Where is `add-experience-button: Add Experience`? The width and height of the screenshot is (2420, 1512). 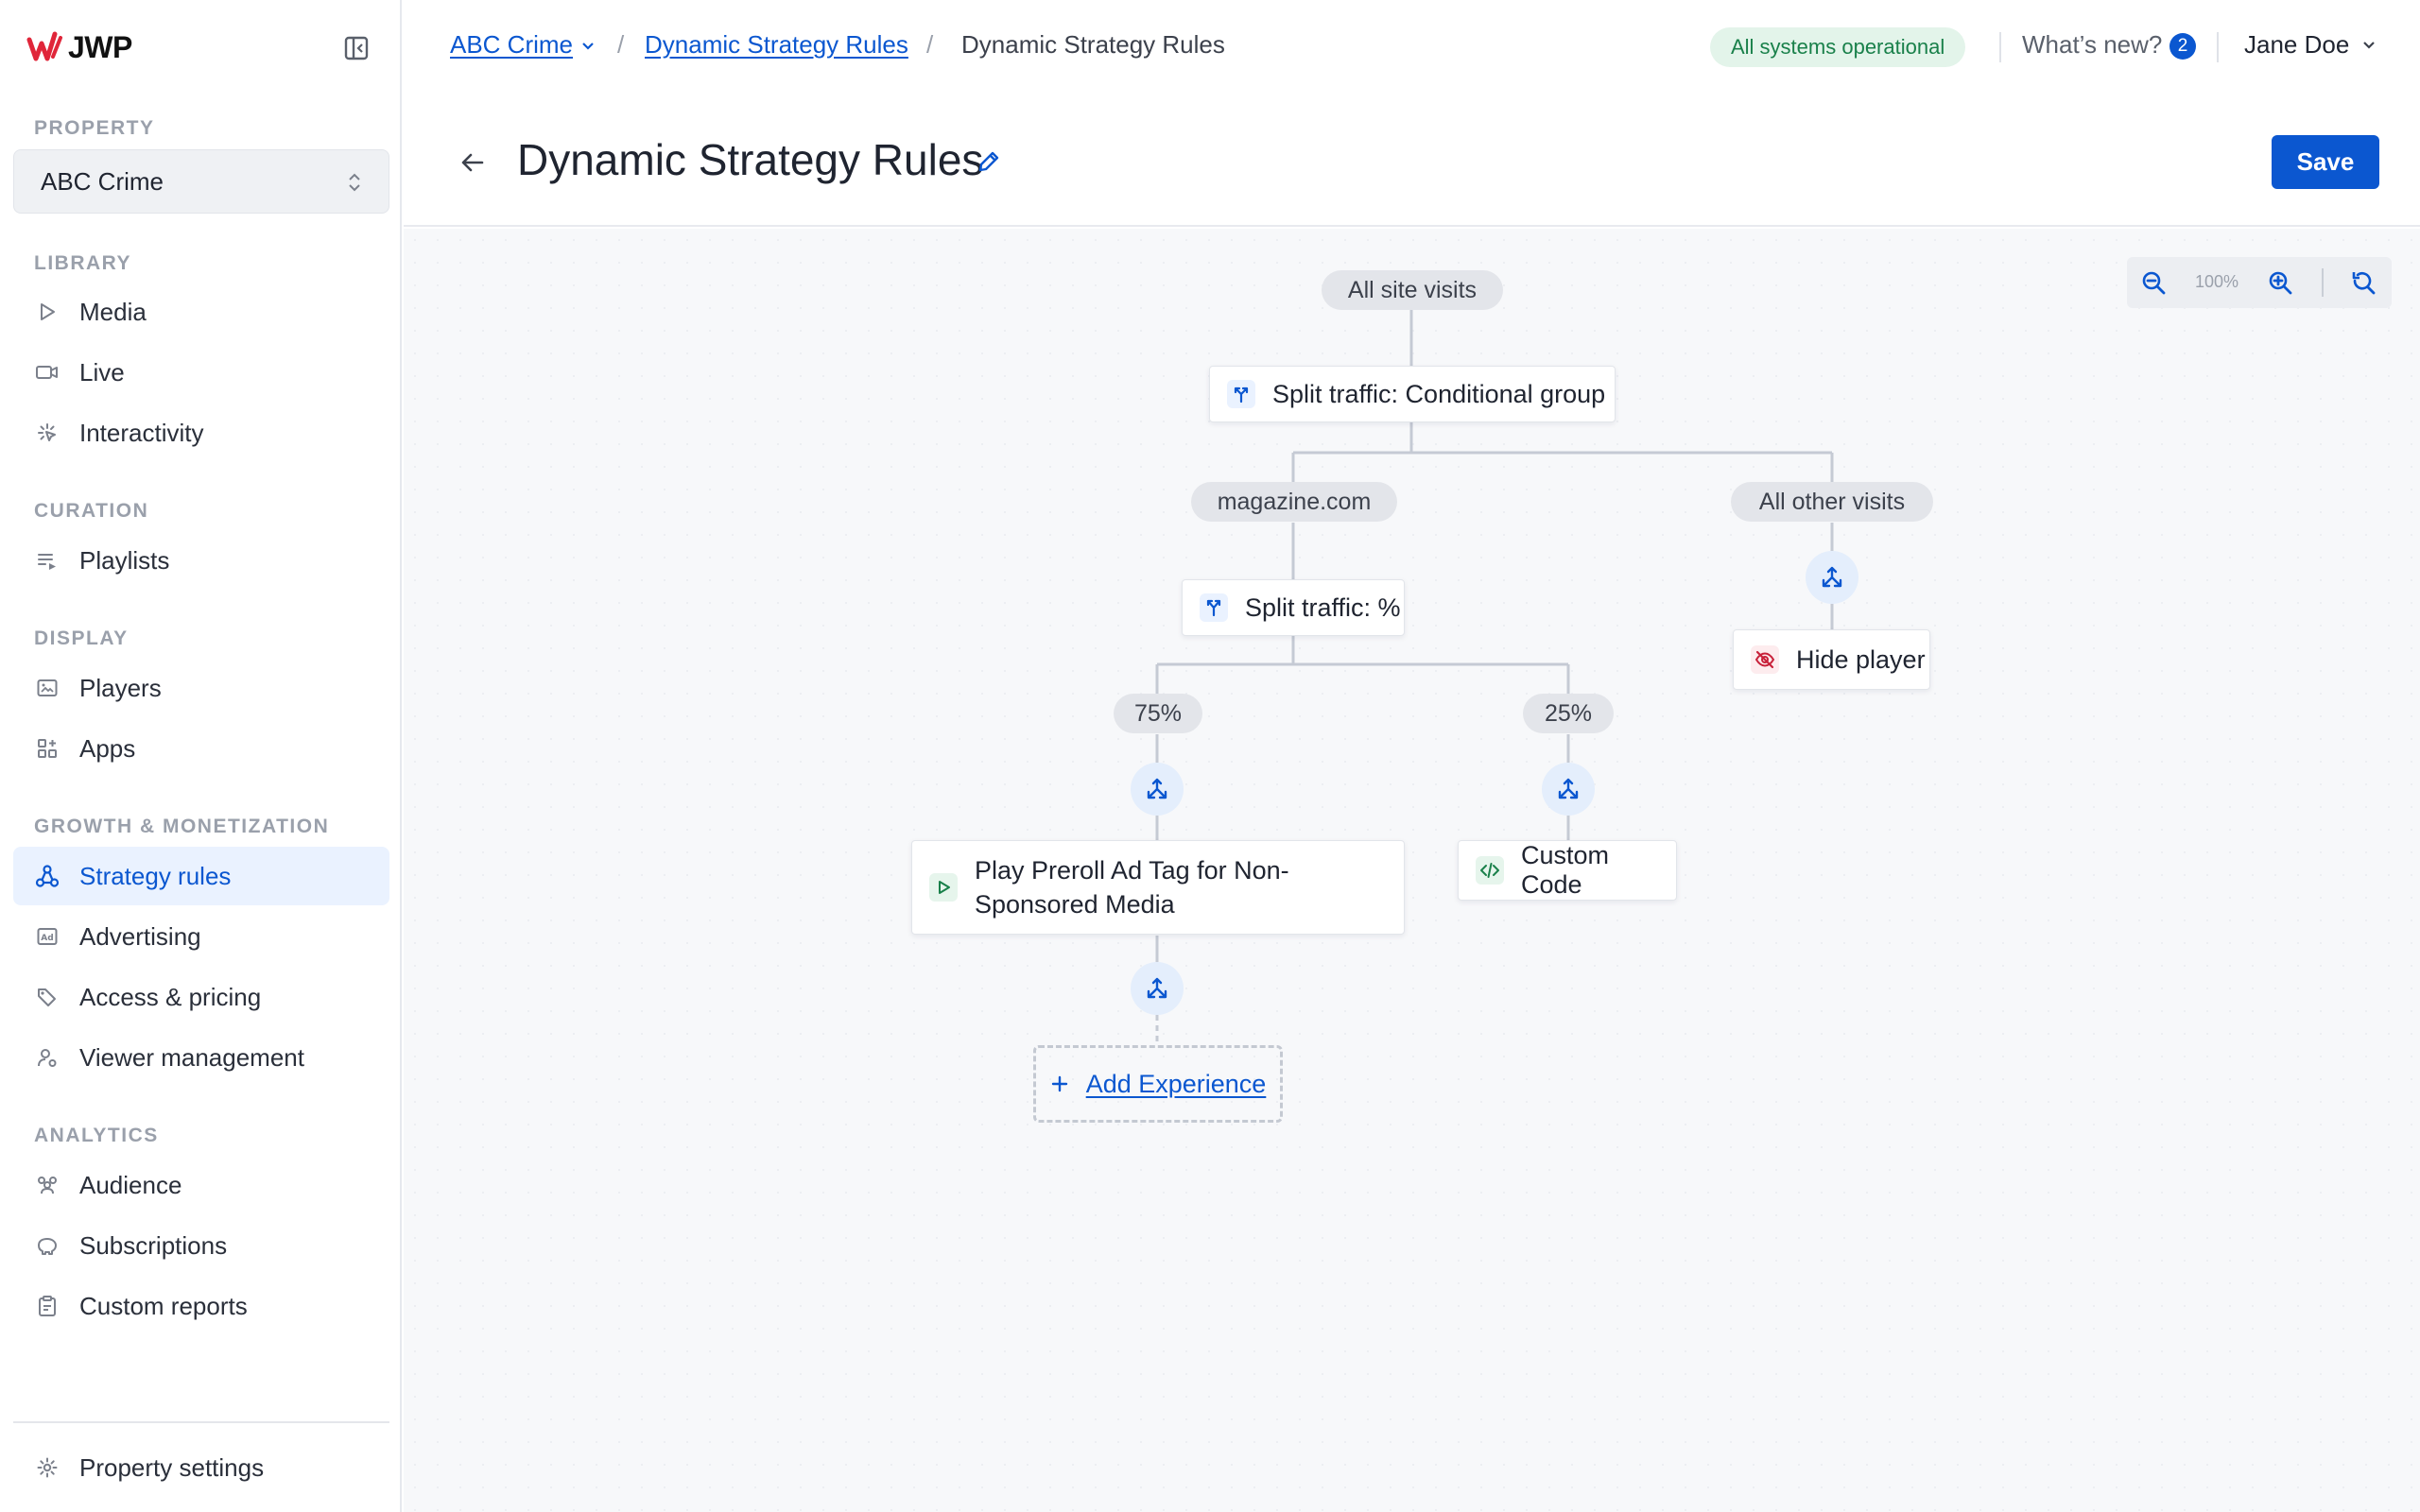
add-experience-button: Add Experience is located at coordinates (1158, 1084).